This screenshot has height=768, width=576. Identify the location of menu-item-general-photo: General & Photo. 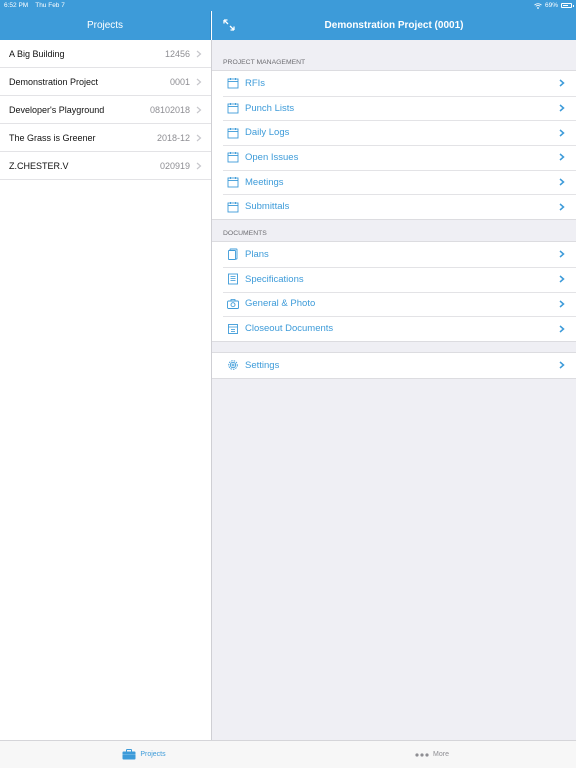
(394, 304).